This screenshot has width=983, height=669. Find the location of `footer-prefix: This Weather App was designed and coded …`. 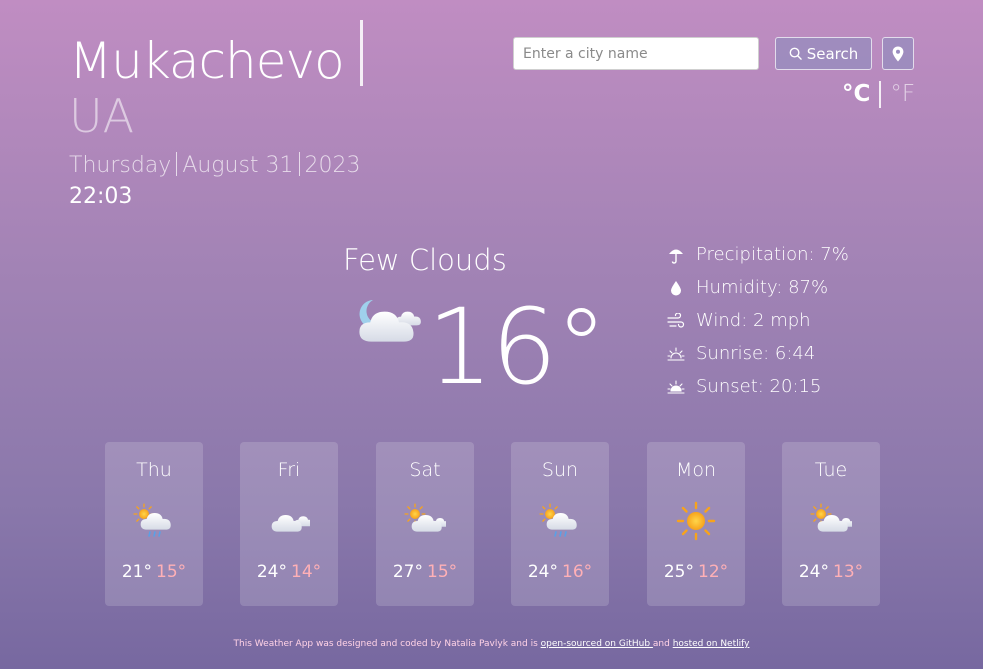

footer-prefix: This Weather App was designed and coded … is located at coordinates (387, 644).